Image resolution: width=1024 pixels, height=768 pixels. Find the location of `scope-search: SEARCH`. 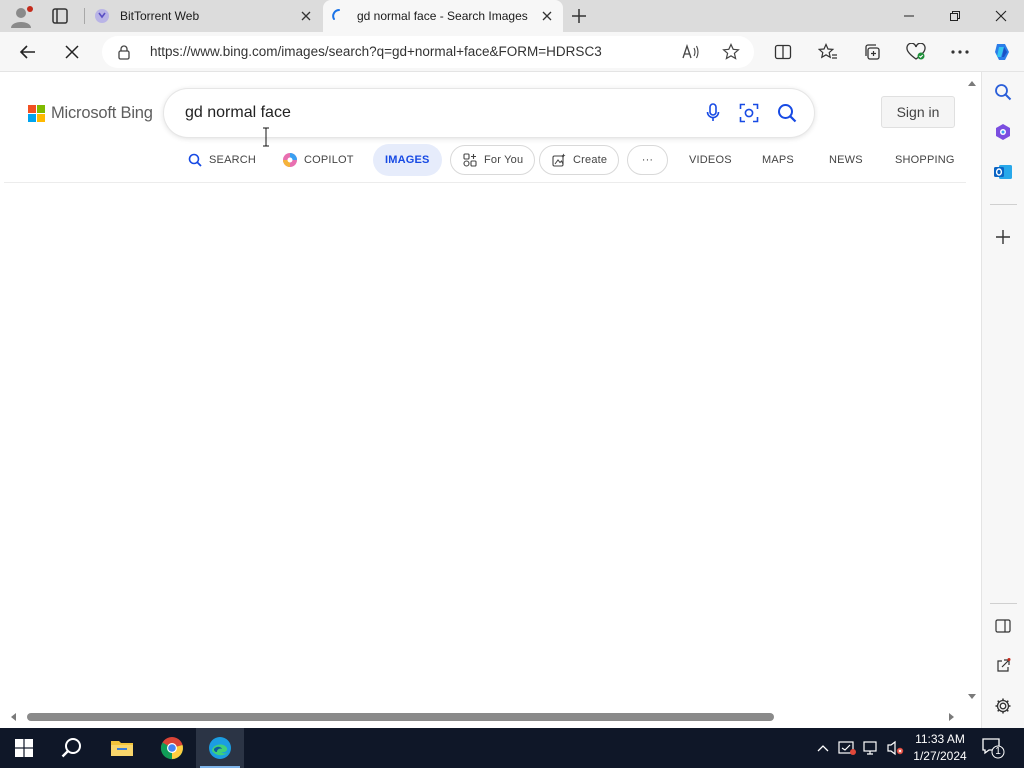

scope-search: SEARCH is located at coordinates (221, 160).